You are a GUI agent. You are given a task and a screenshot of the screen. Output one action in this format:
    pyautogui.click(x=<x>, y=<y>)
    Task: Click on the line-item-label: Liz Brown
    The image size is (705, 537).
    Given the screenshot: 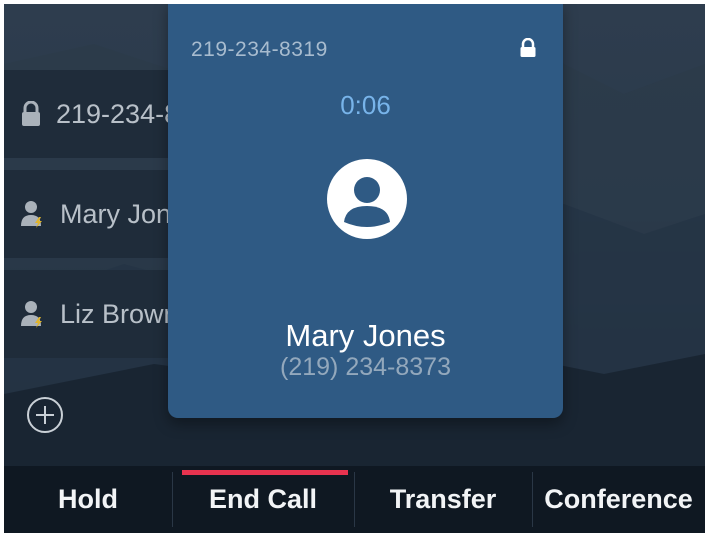 What is the action you would take?
    pyautogui.click(x=119, y=313)
    